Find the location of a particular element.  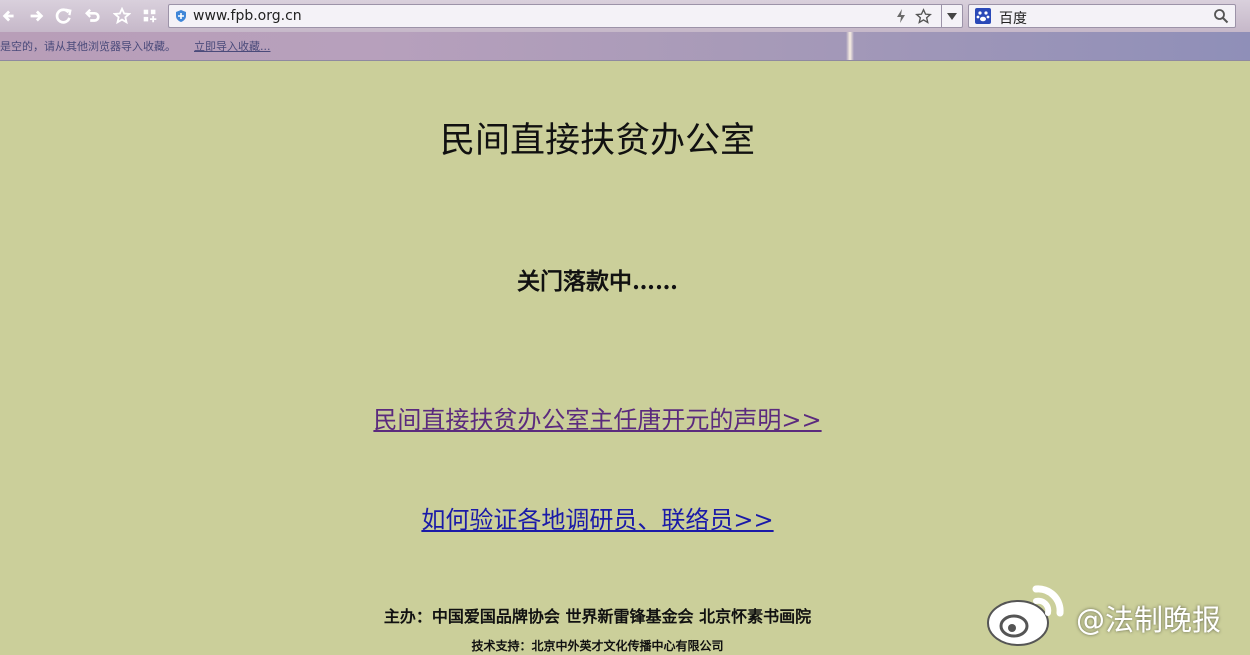

search-icon is located at coordinates (1221, 16).